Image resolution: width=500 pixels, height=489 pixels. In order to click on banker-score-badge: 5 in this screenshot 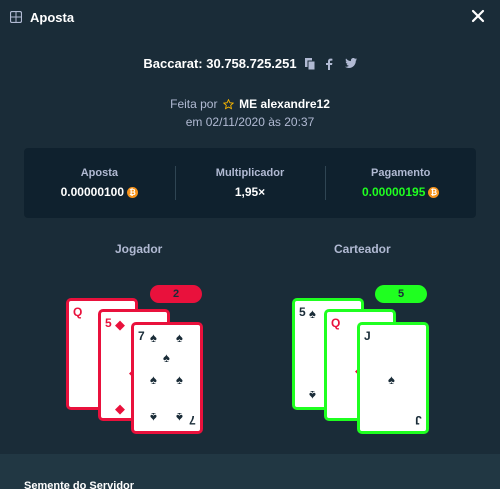, I will do `click(401, 294)`.